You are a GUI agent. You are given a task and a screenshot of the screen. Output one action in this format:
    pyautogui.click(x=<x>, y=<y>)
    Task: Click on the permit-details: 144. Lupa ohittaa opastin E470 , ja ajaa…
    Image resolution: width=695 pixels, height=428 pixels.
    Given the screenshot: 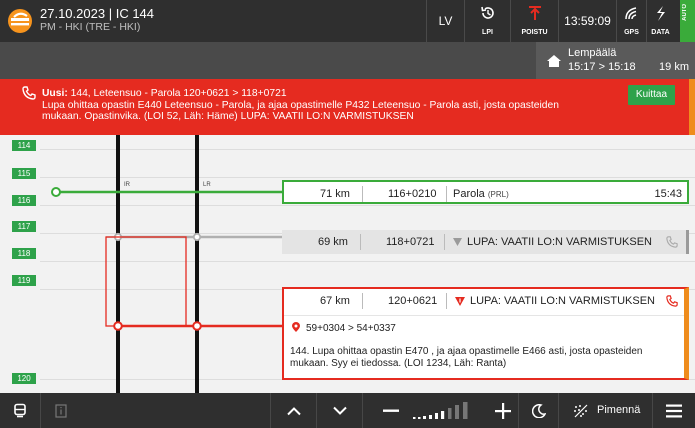 What is the action you would take?
    pyautogui.click(x=466, y=357)
    